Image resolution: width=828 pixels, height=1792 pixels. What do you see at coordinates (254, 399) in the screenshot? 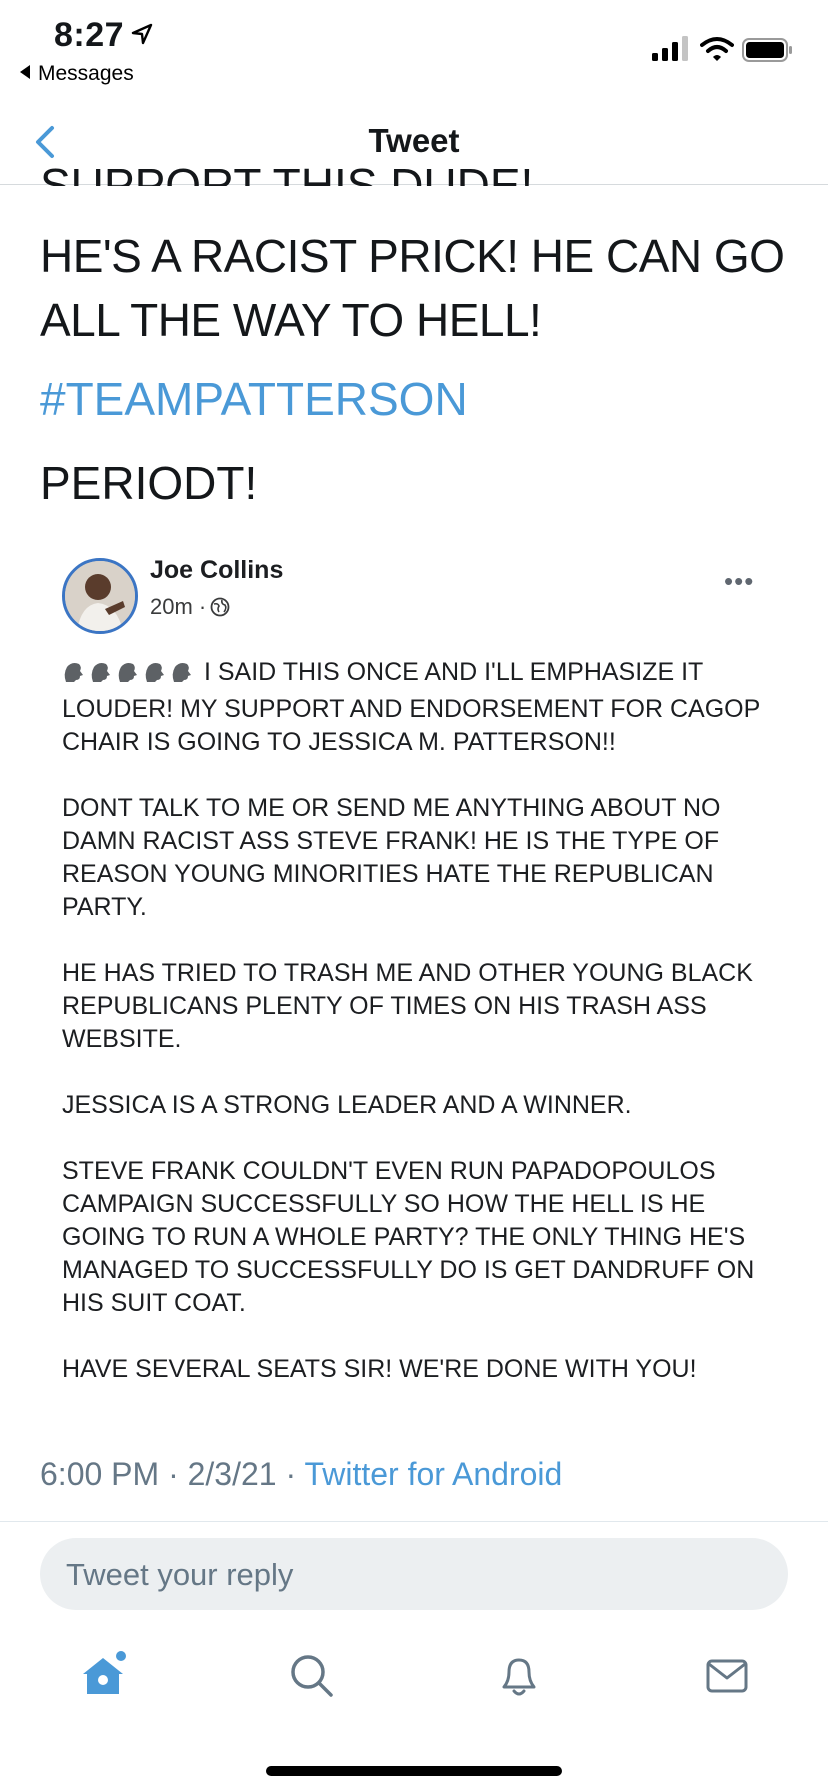
I see `hashtag-link: #TEAMPATTERSON` at bounding box center [254, 399].